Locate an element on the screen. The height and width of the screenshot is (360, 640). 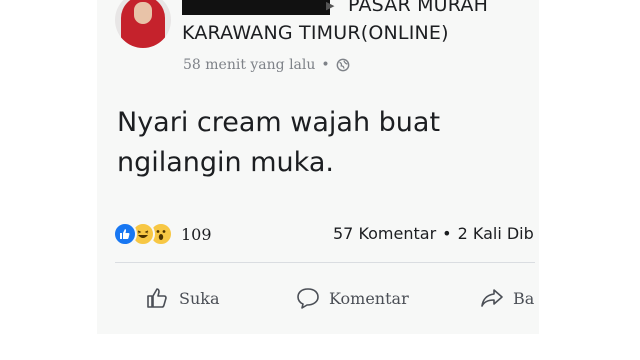
comment-count: 57 Komentar is located at coordinates (384, 233).